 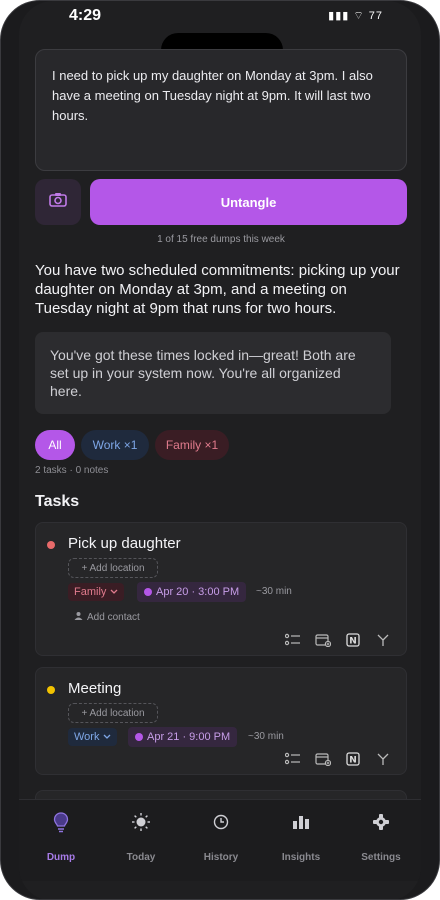 What do you see at coordinates (61, 857) in the screenshot?
I see `tab-label: Dump` at bounding box center [61, 857].